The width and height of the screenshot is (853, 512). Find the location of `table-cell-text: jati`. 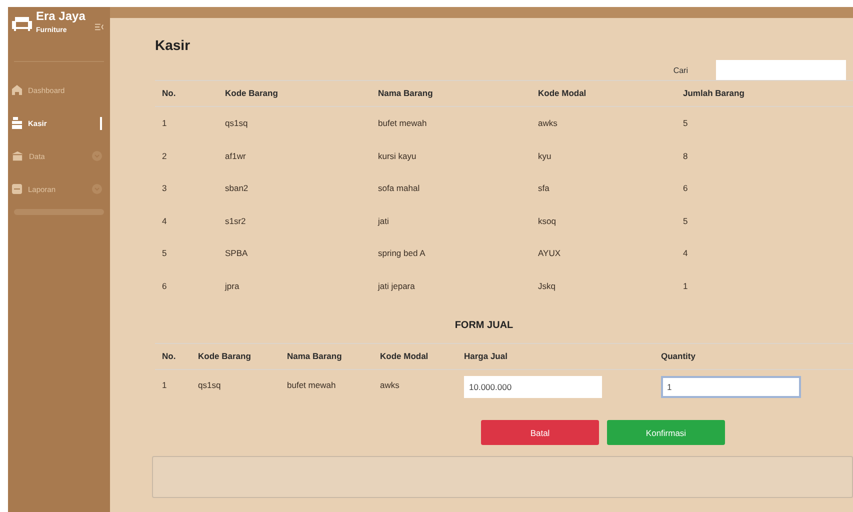

table-cell-text: jati is located at coordinates (383, 221).